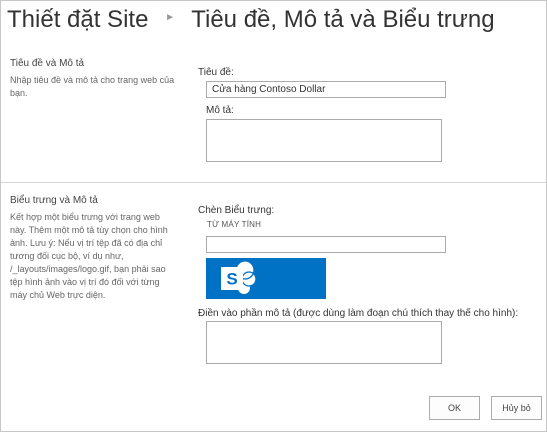  What do you see at coordinates (77, 19) in the screenshot?
I see `breadcrumb-root: Thiết đặt Site` at bounding box center [77, 19].